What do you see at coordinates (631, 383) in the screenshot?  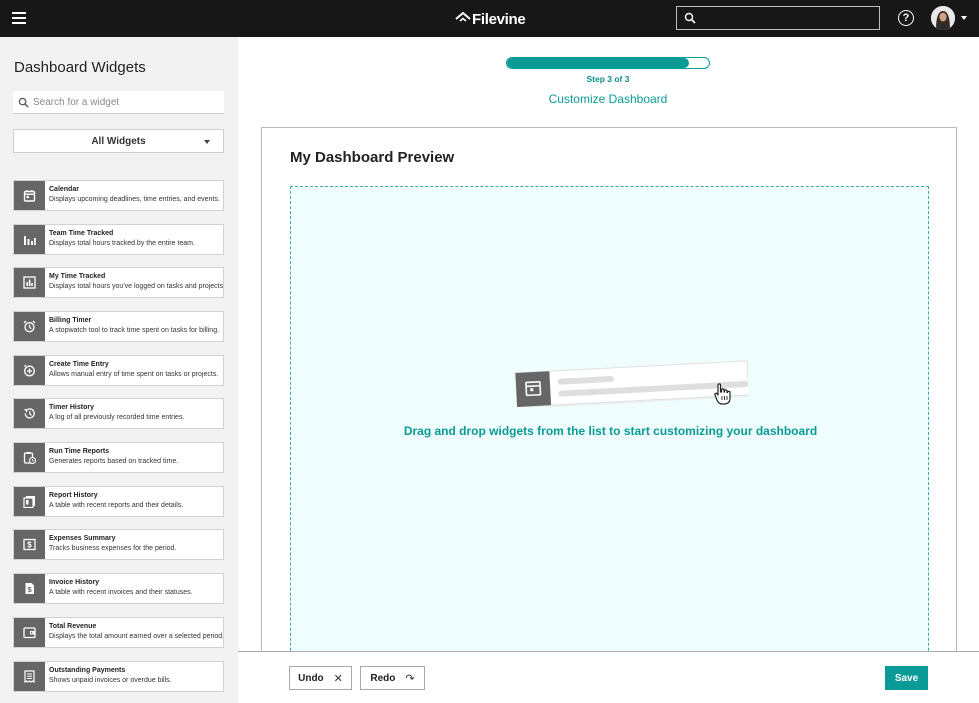 I see `drag-widget-illustration` at bounding box center [631, 383].